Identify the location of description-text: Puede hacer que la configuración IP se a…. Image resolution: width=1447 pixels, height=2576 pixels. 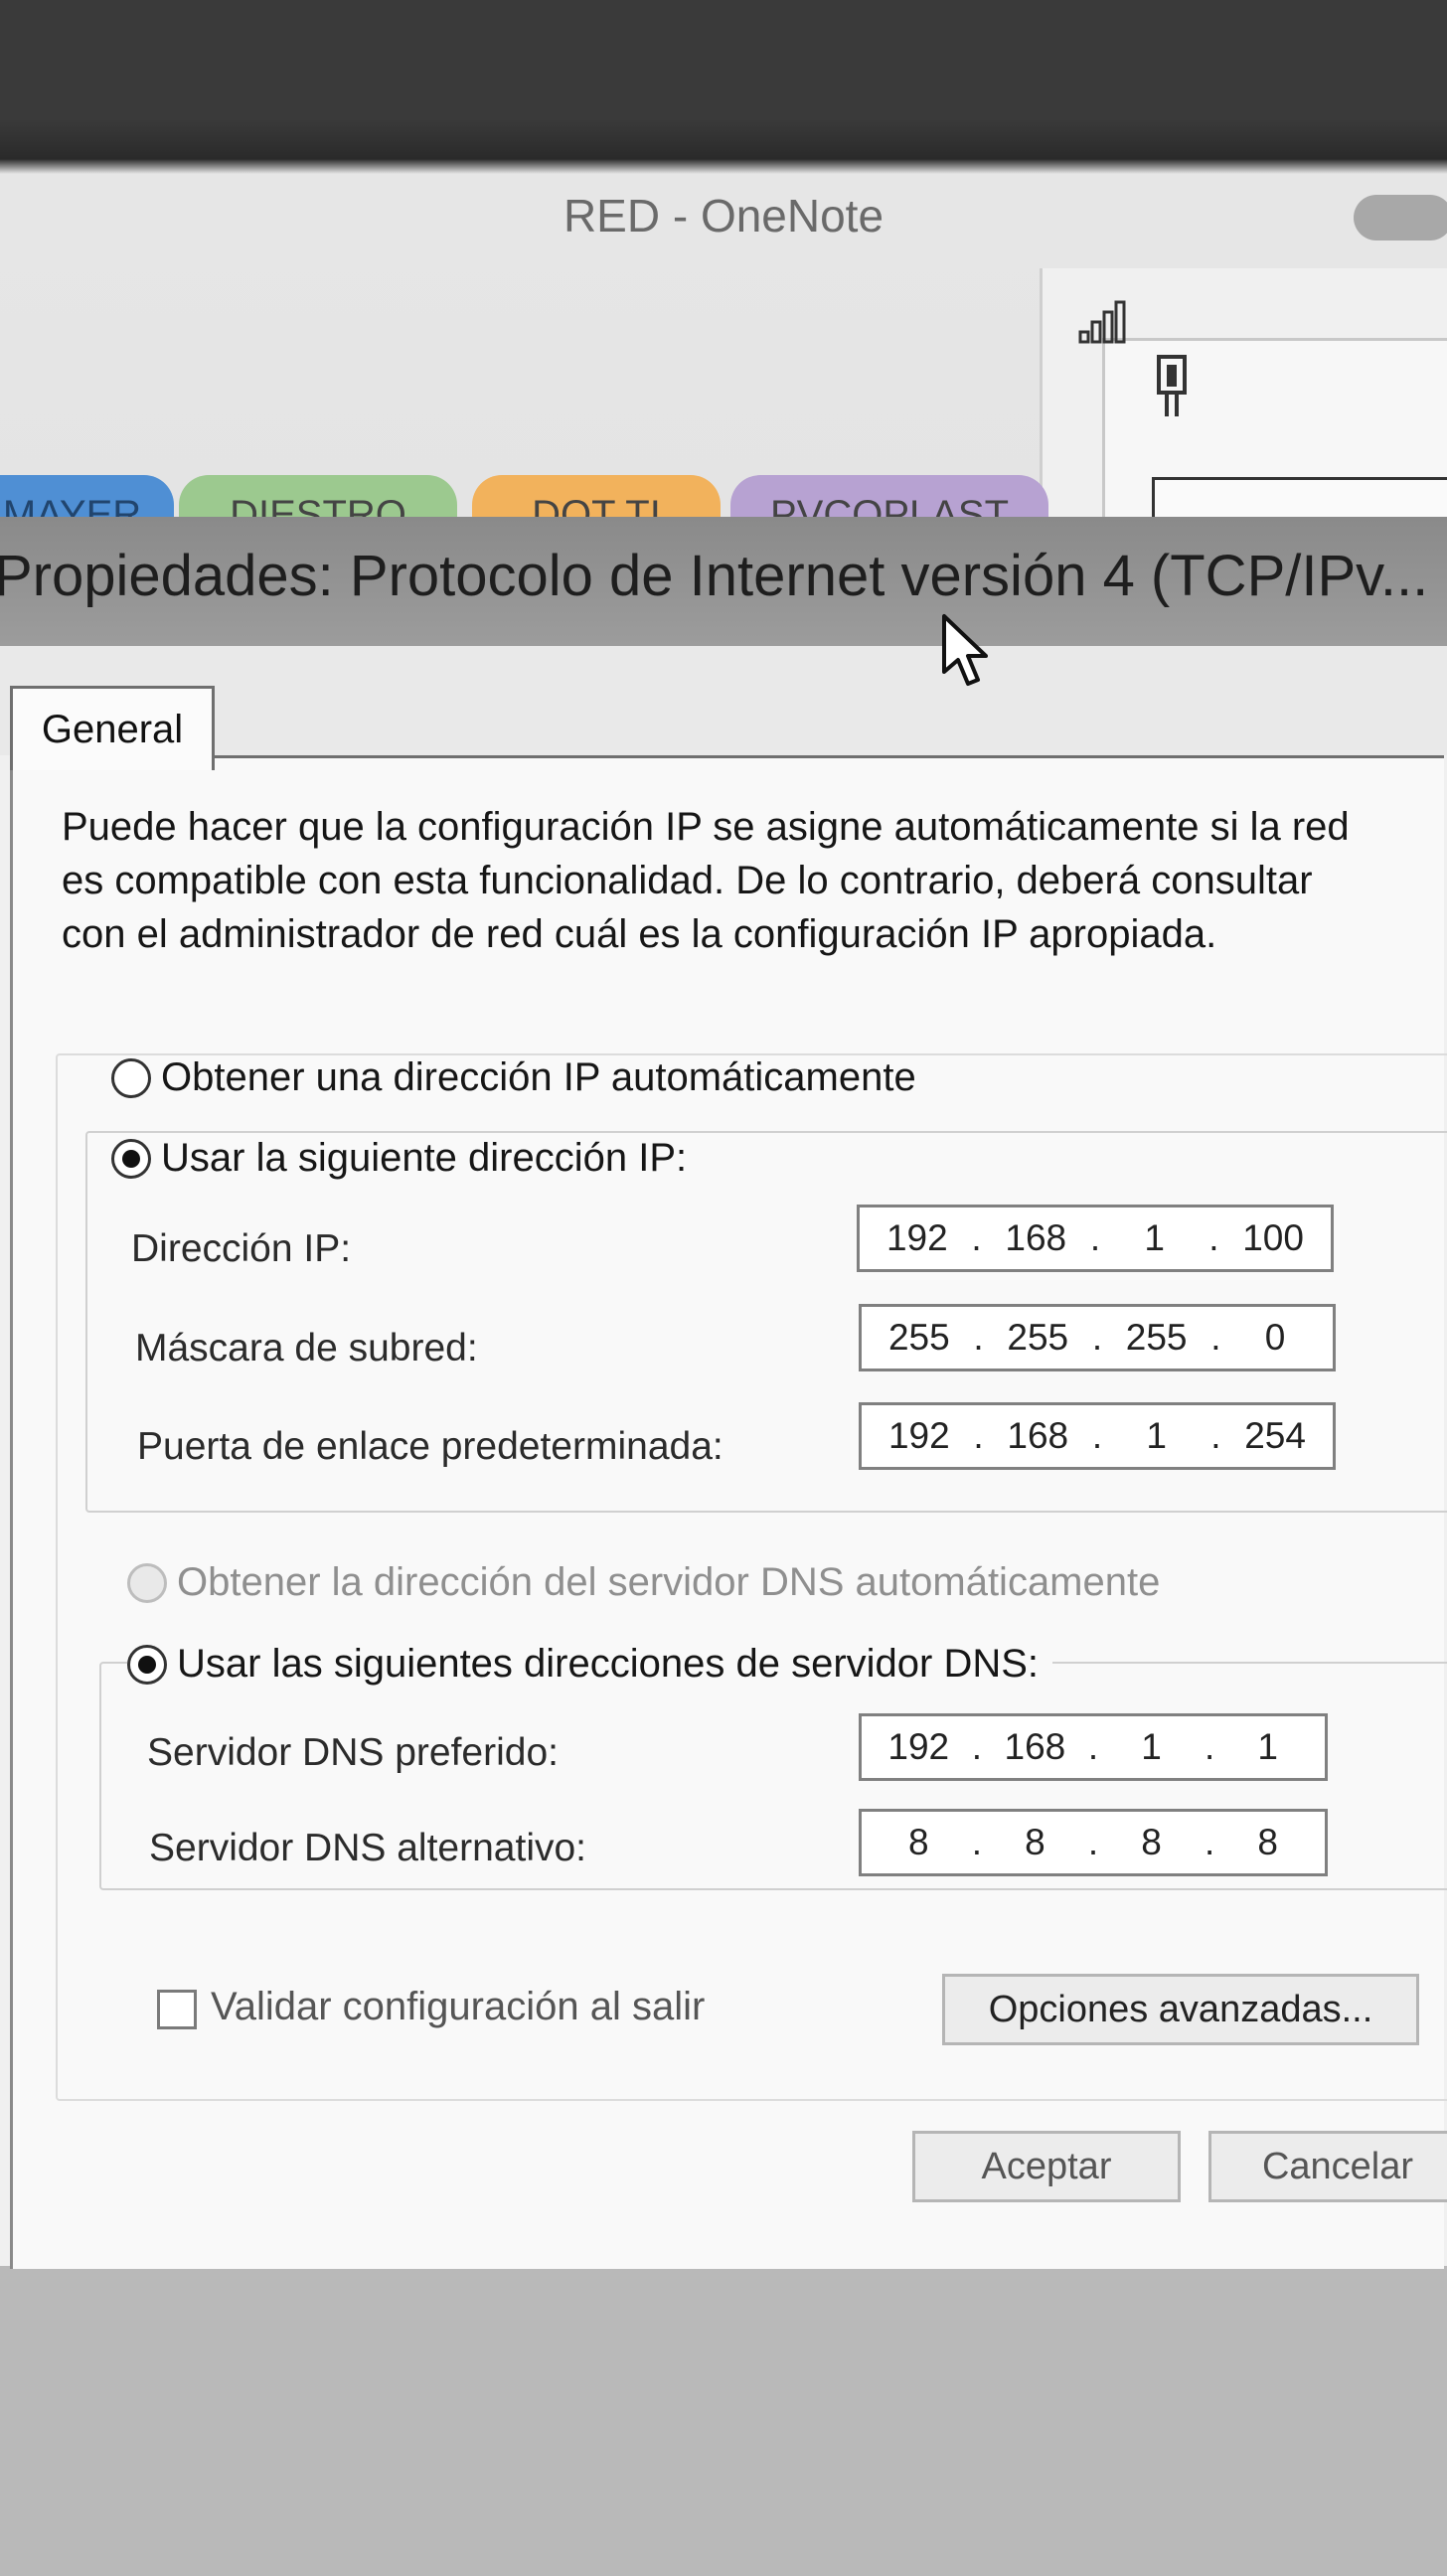
(706, 880).